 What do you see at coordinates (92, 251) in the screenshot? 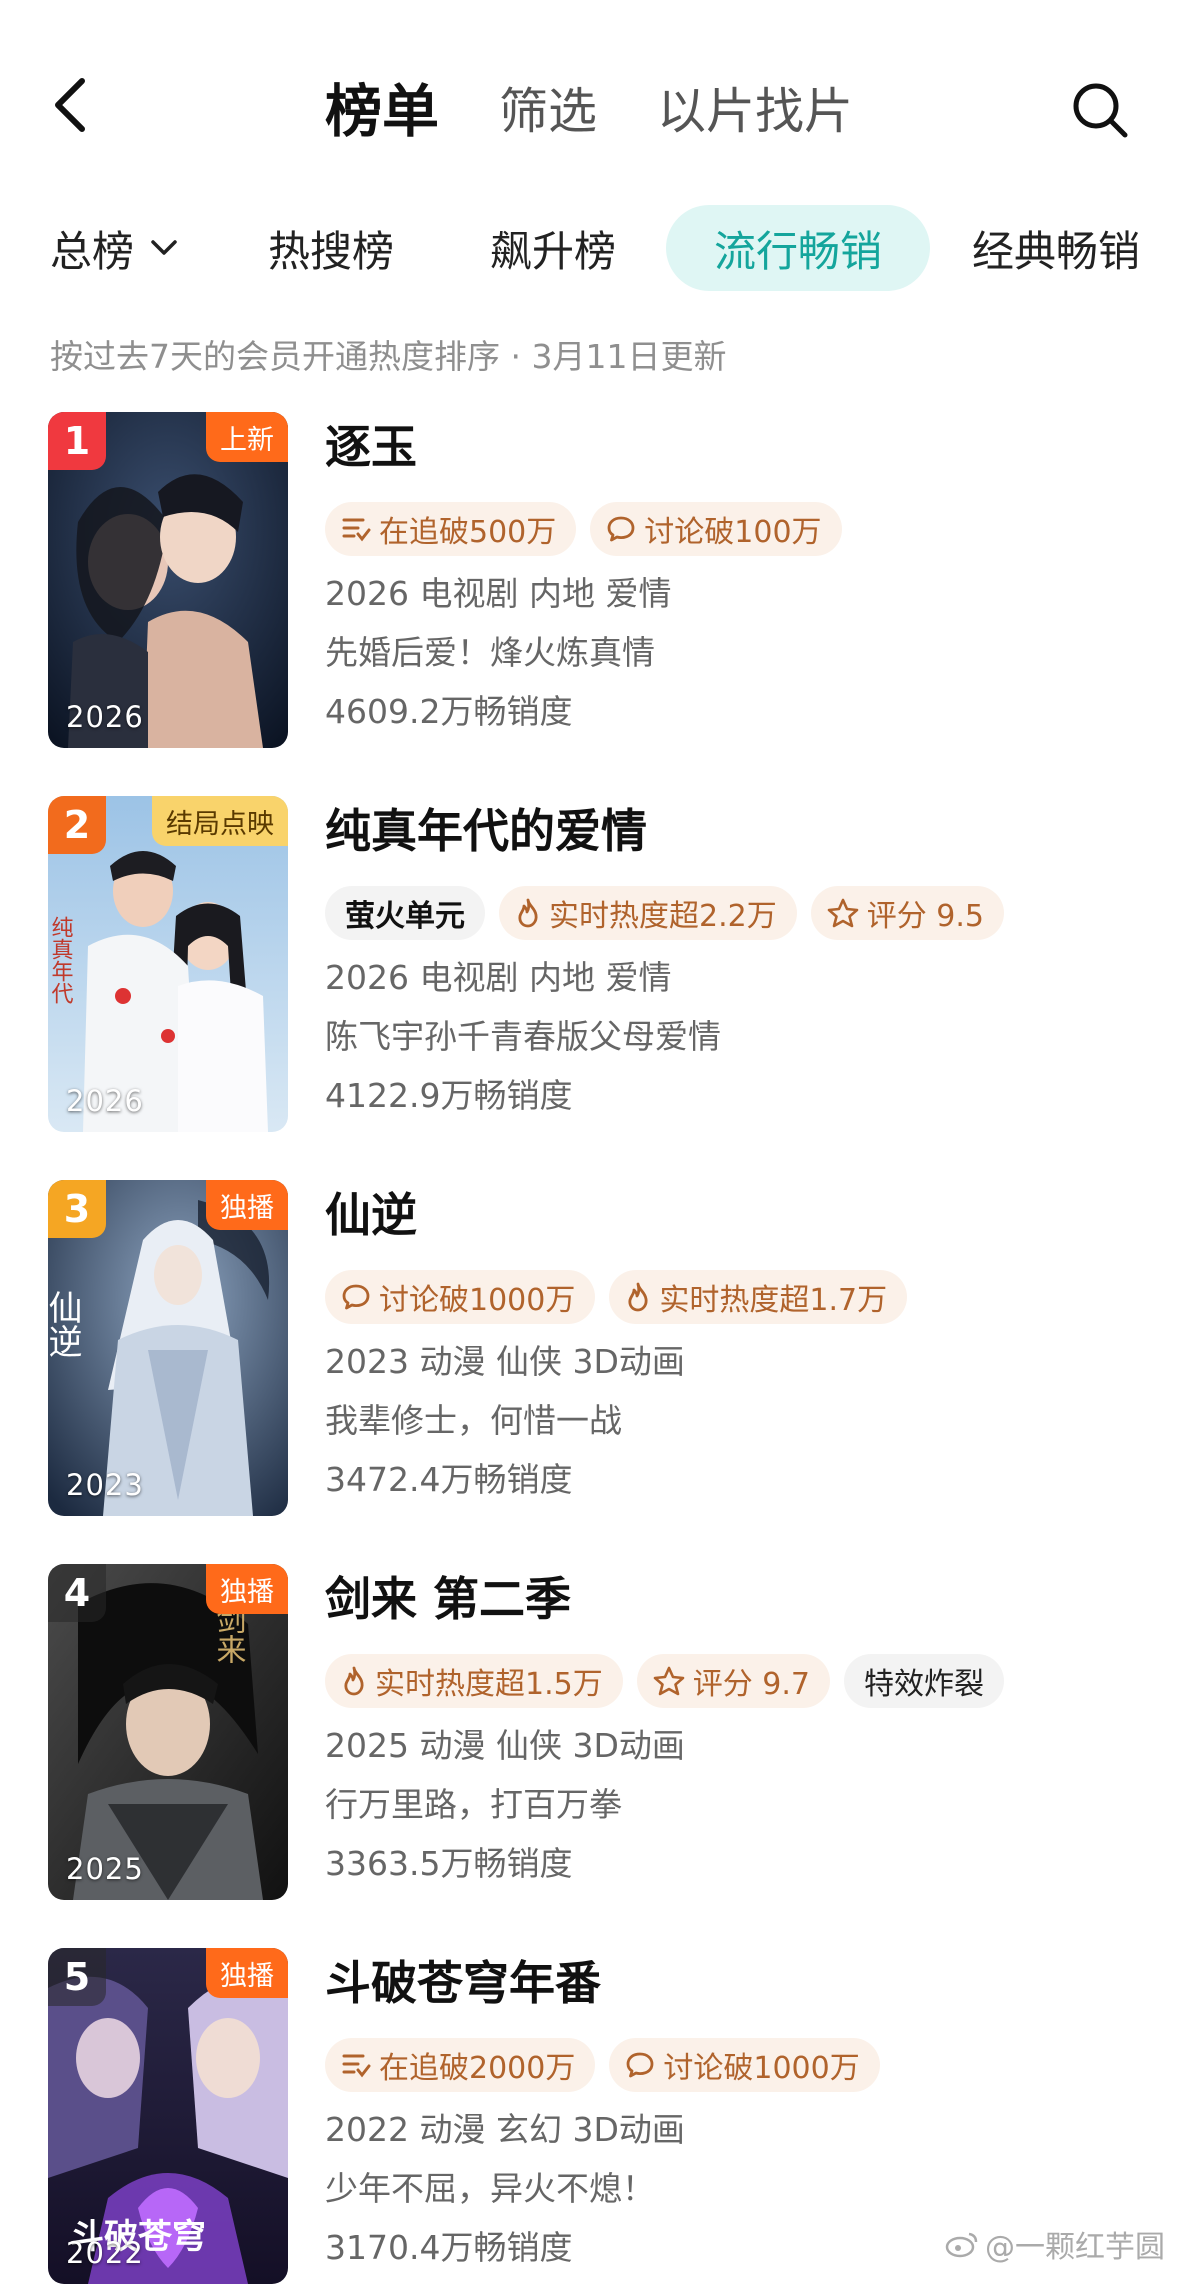
I see `category-label: 总榜` at bounding box center [92, 251].